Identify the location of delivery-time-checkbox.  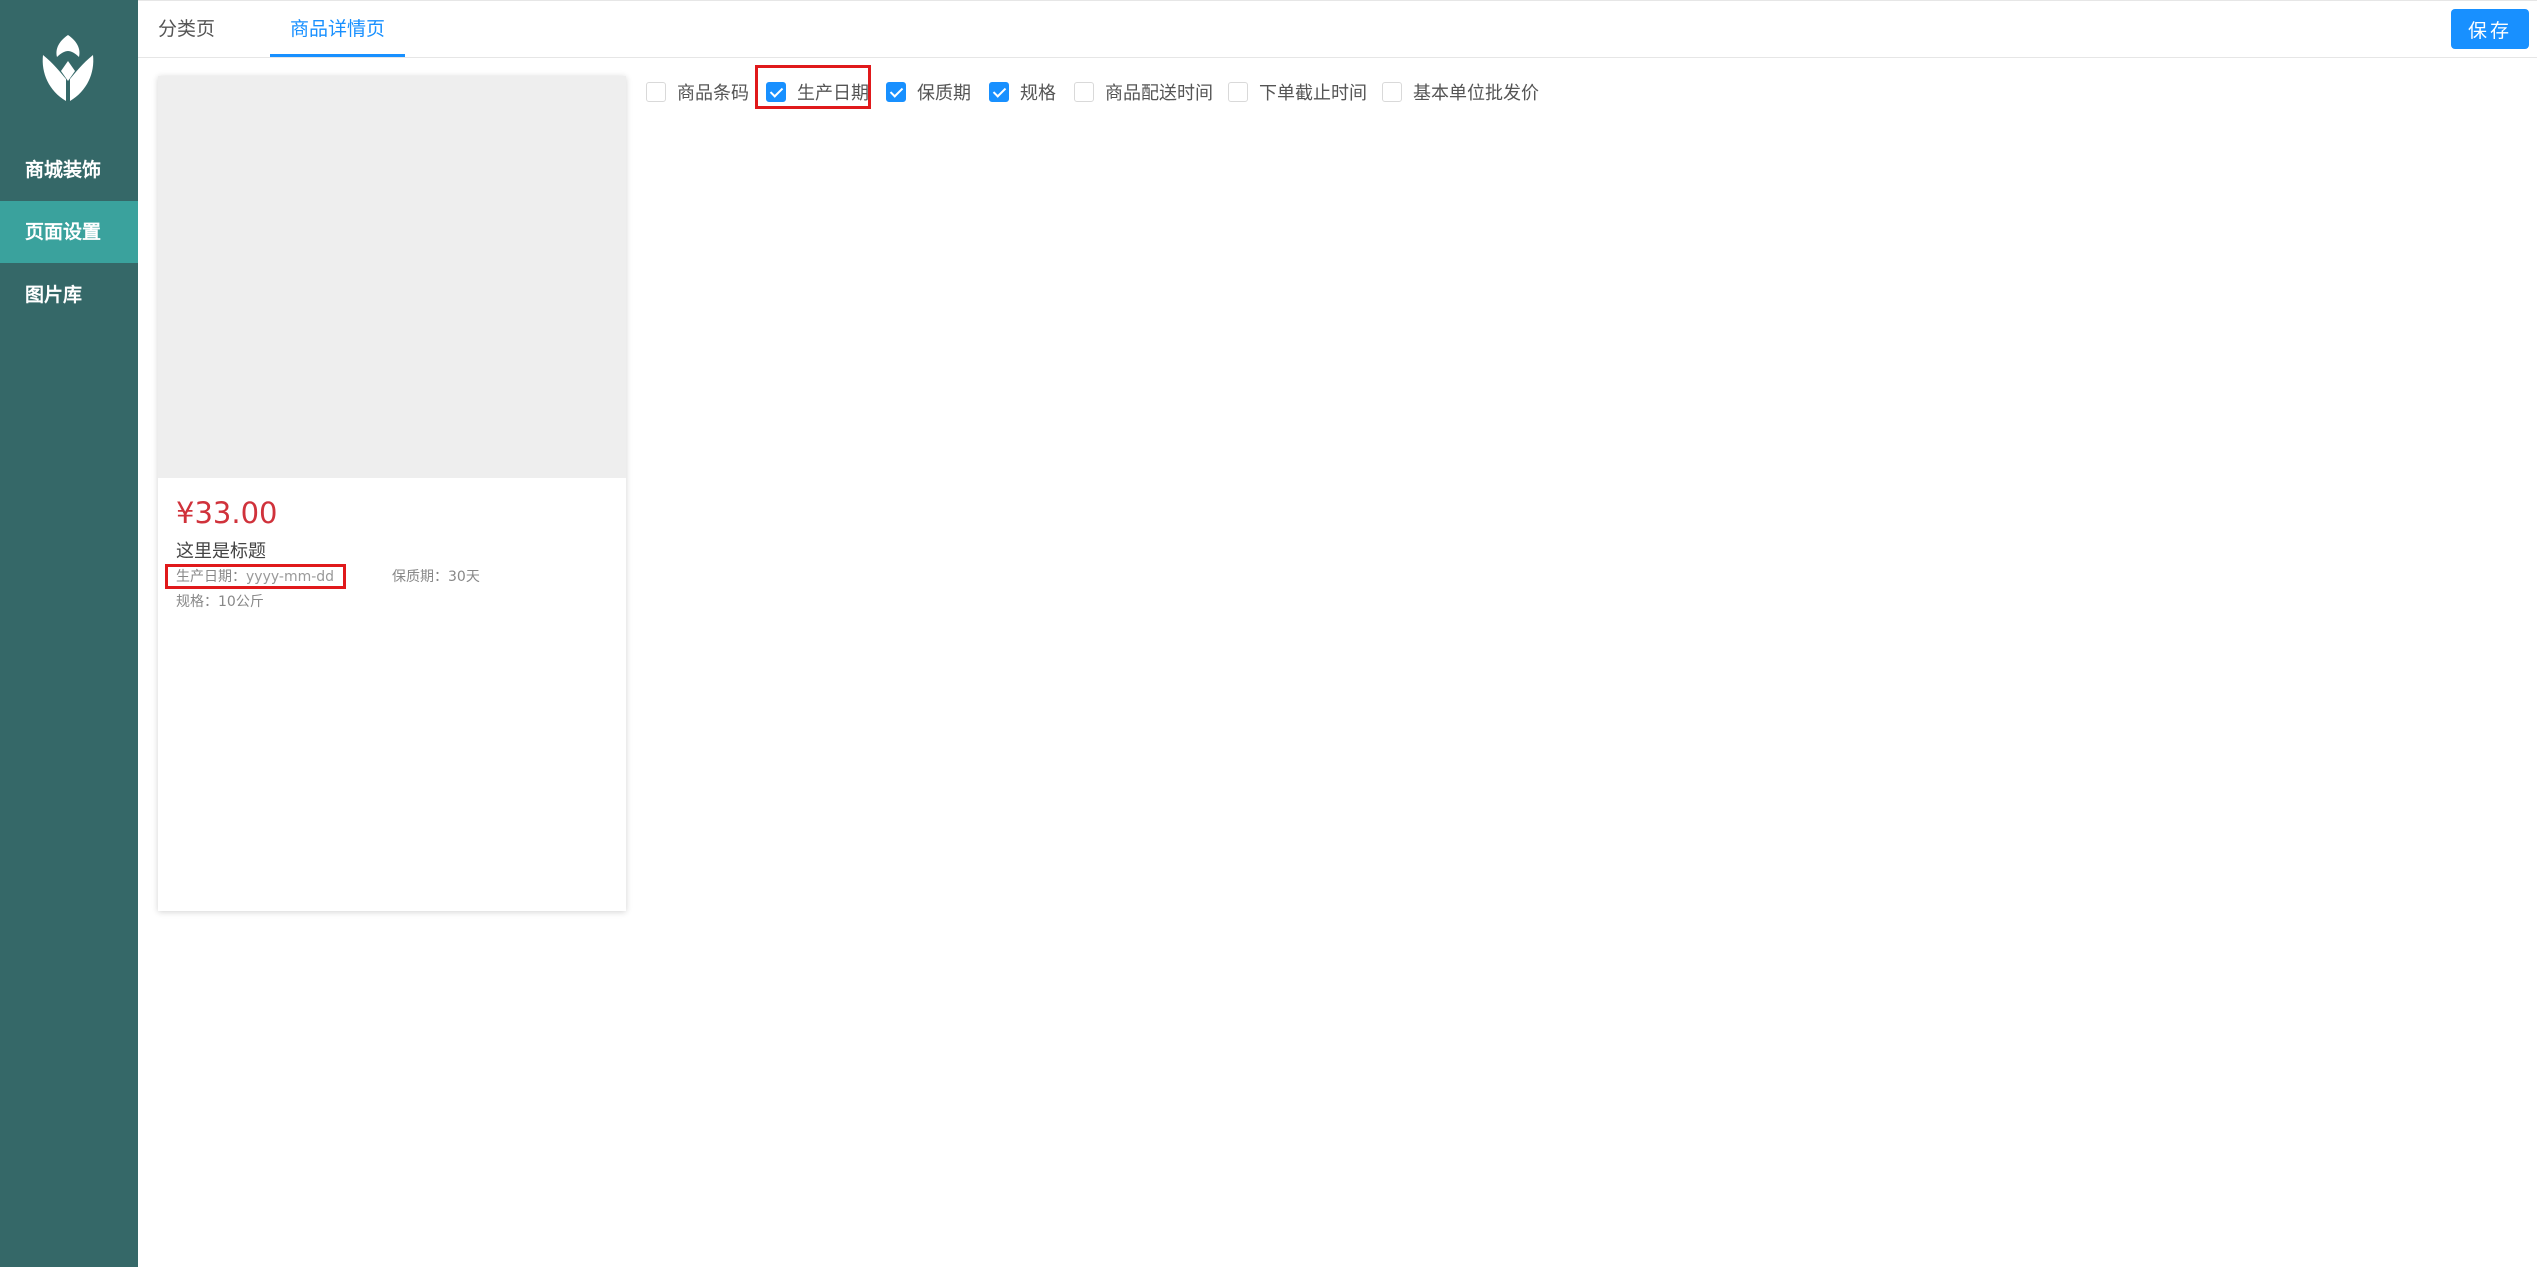
(1084, 92).